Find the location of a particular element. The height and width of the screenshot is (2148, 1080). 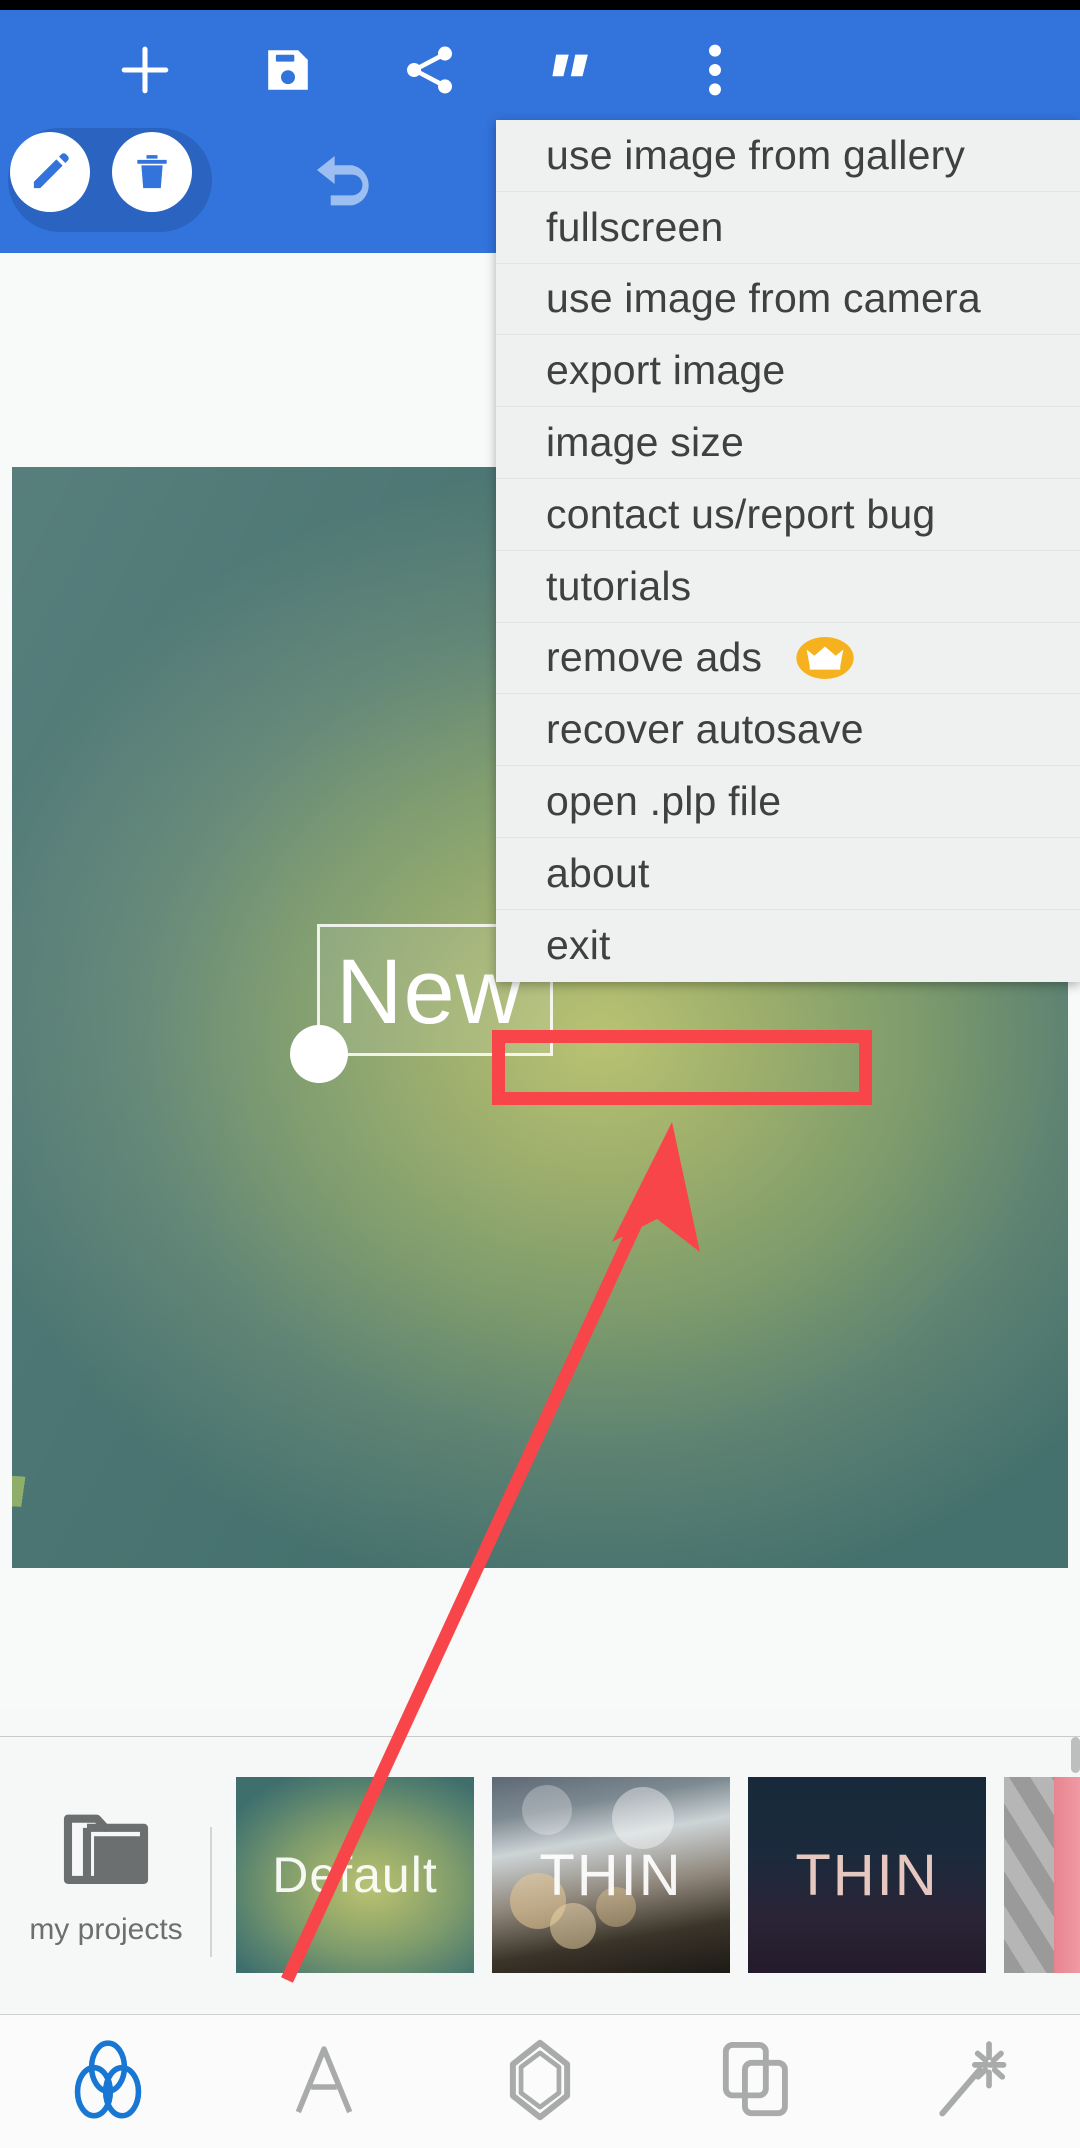

bottom-navigation is located at coordinates (540, 2081).